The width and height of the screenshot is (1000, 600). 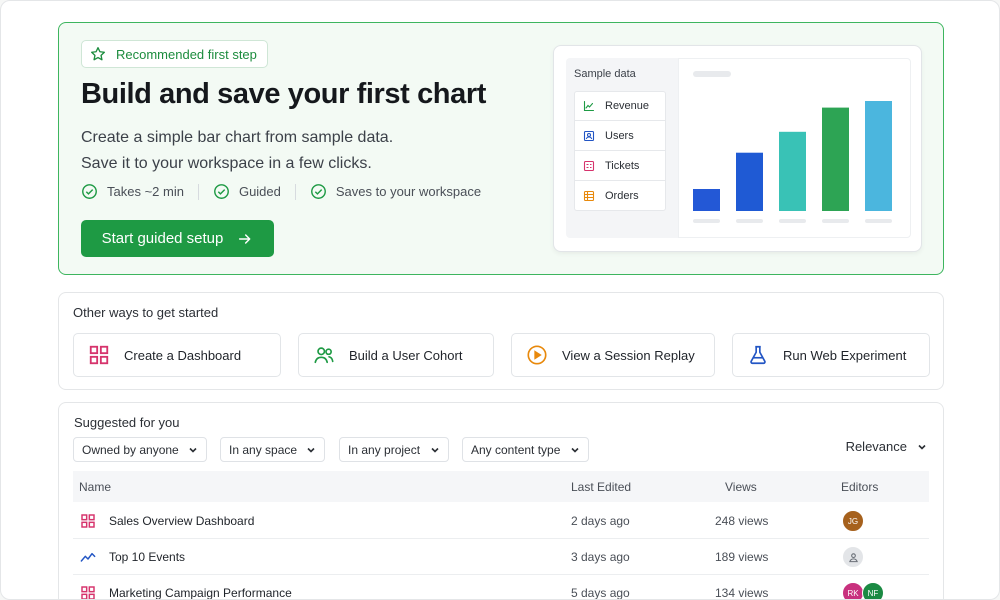 What do you see at coordinates (501, 557) in the screenshot?
I see `table-row: Top 10 Events 3 days ago 189 views` at bounding box center [501, 557].